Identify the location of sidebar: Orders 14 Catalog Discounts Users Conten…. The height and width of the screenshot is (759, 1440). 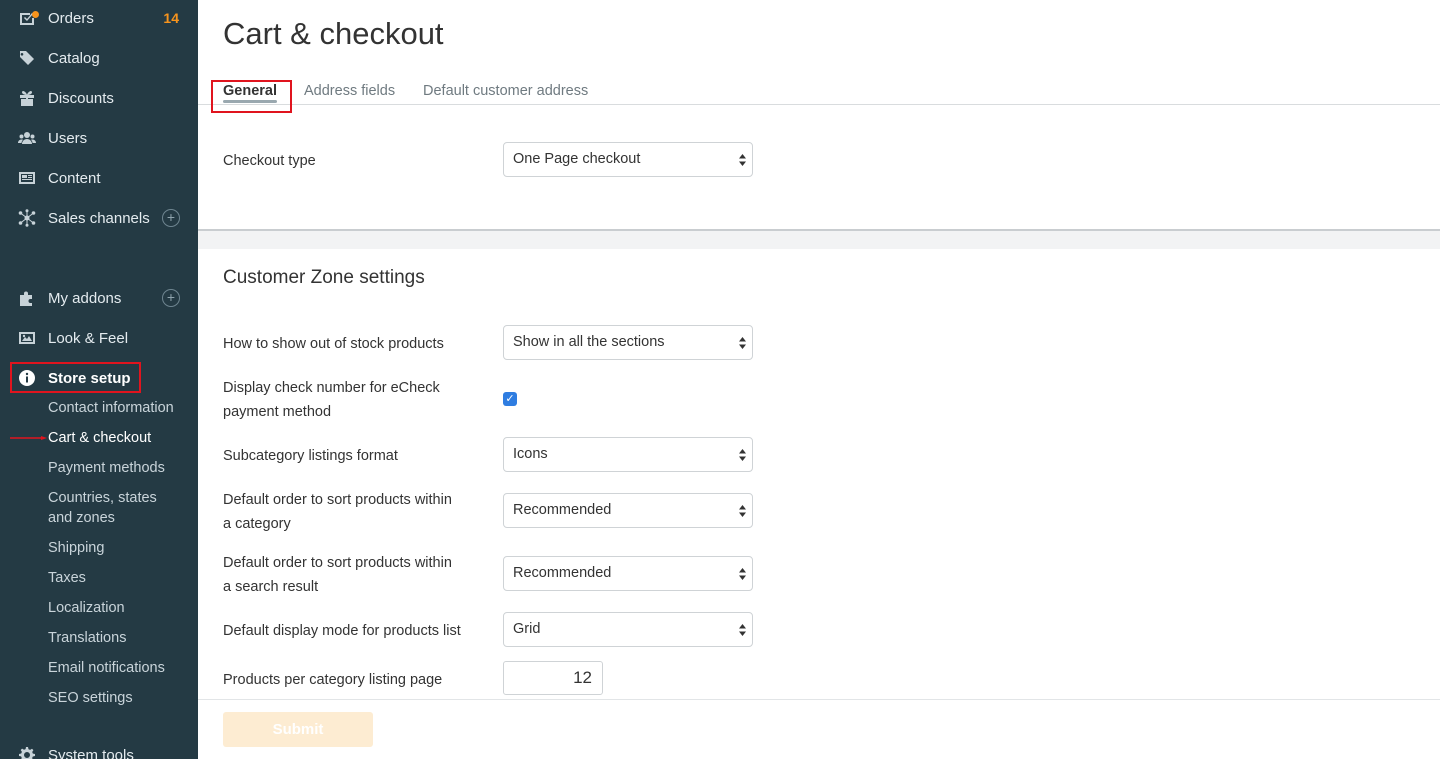
(99, 379).